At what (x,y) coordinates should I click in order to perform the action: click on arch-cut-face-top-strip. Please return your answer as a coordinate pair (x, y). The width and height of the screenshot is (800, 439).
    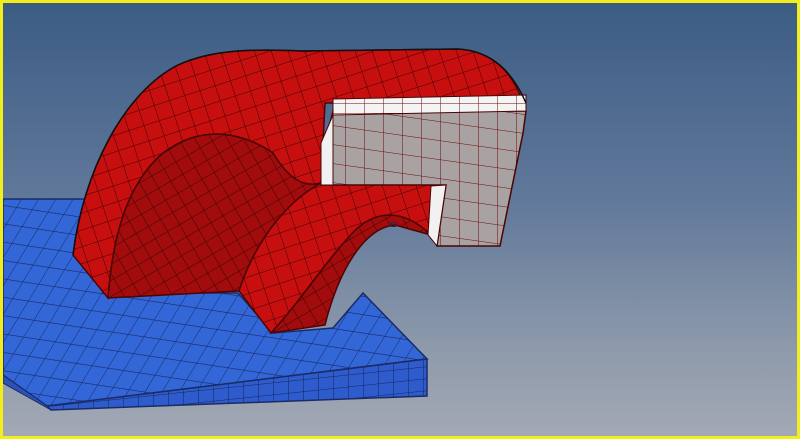
    Looking at the image, I should click on (429, 105).